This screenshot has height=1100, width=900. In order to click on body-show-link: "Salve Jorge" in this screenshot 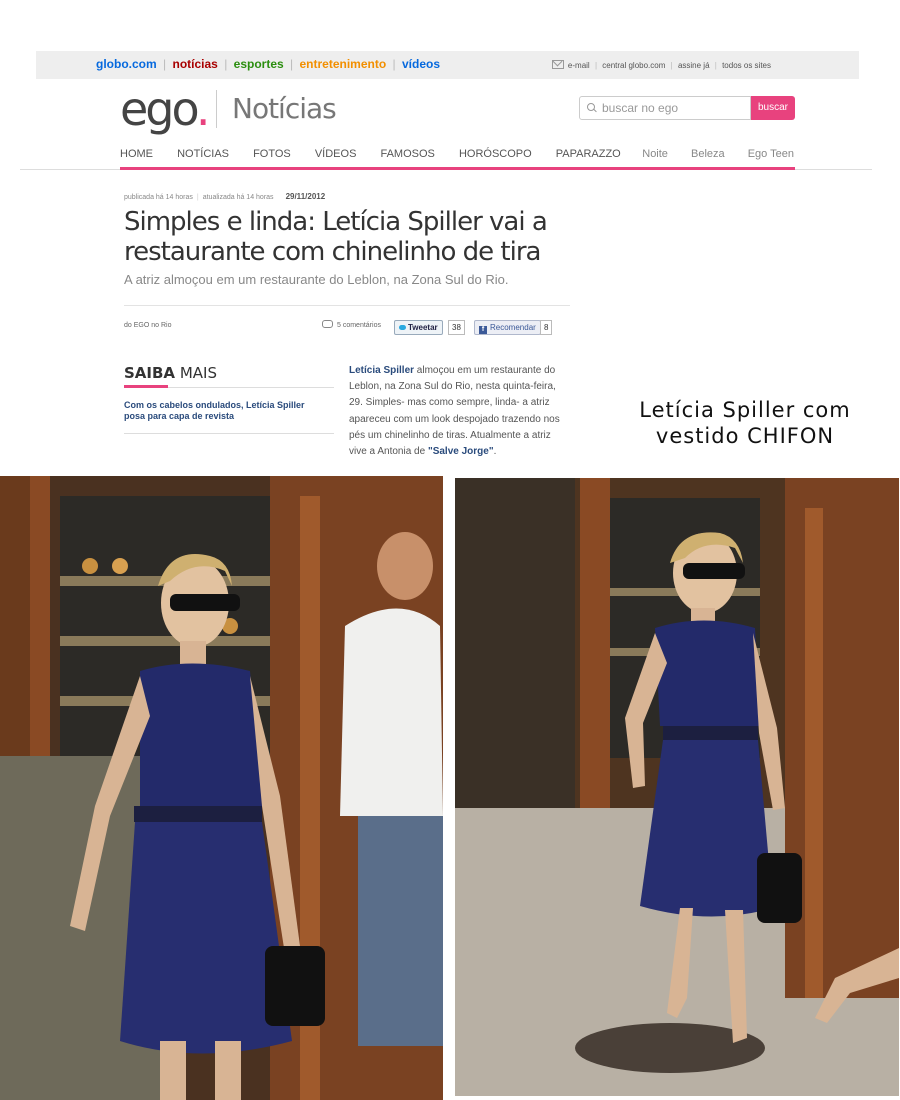, I will do `click(461, 451)`.